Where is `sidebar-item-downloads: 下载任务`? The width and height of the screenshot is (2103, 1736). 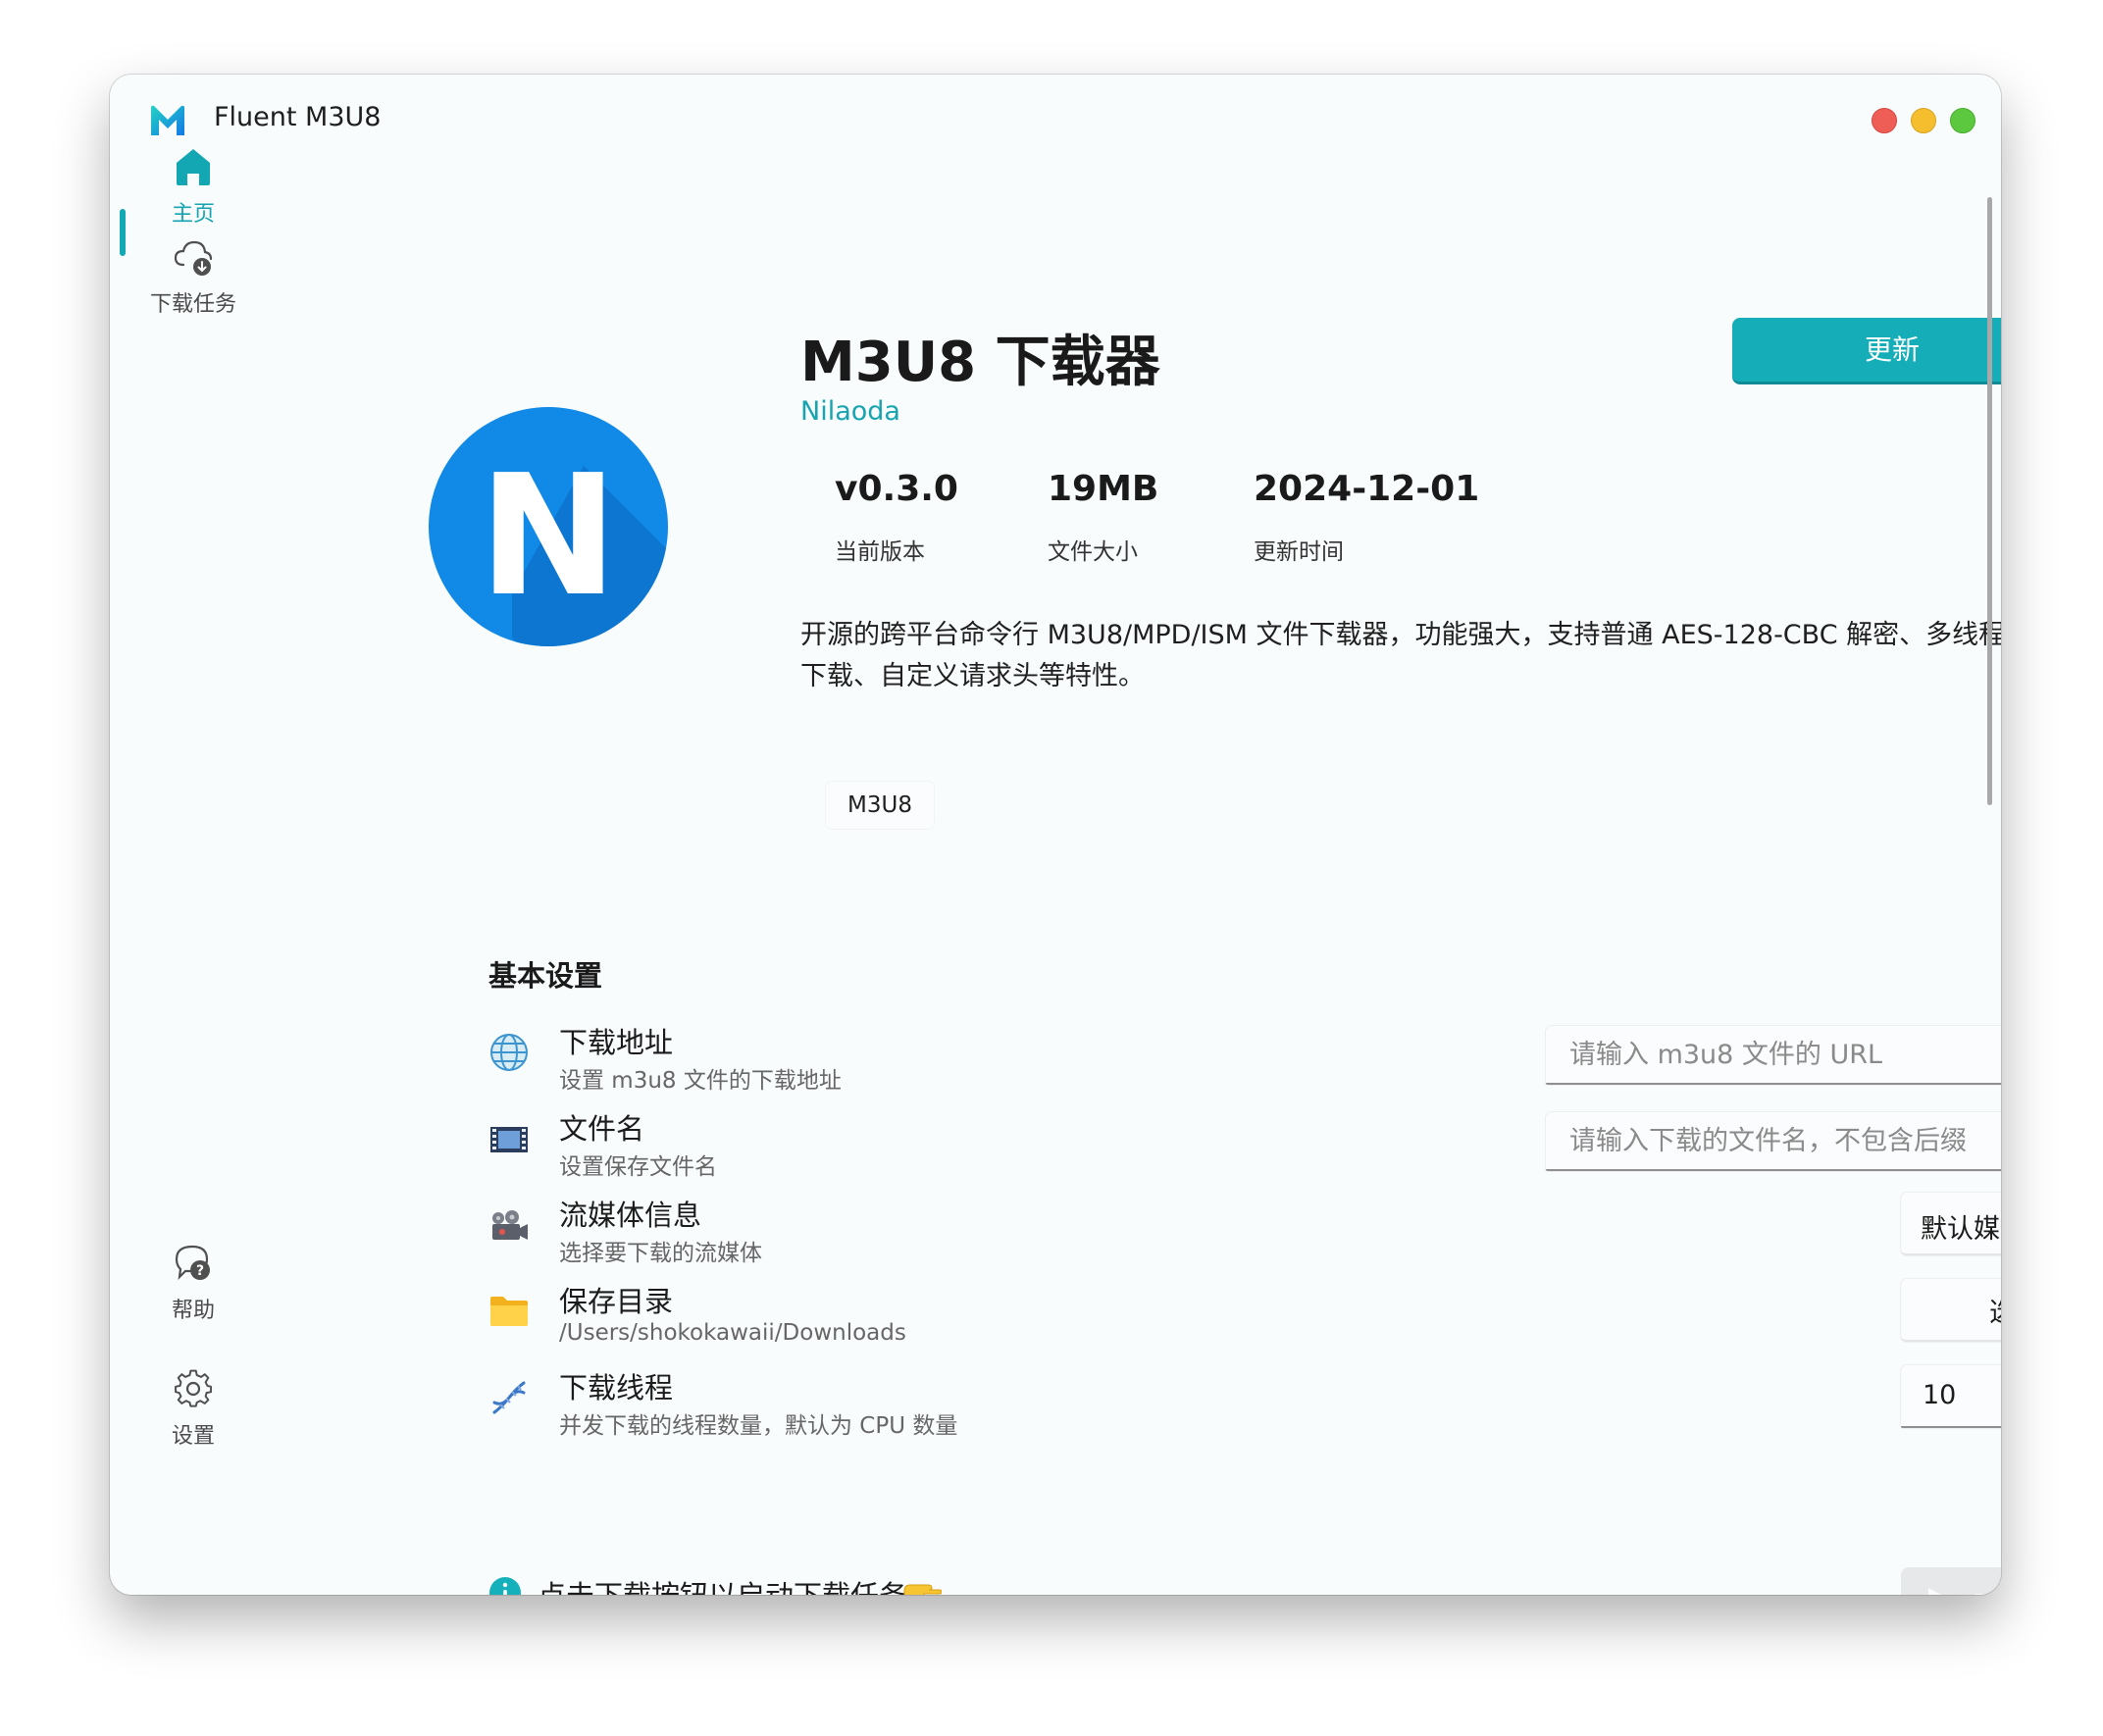
sidebar-item-downloads: 下载任务 is located at coordinates (193, 277).